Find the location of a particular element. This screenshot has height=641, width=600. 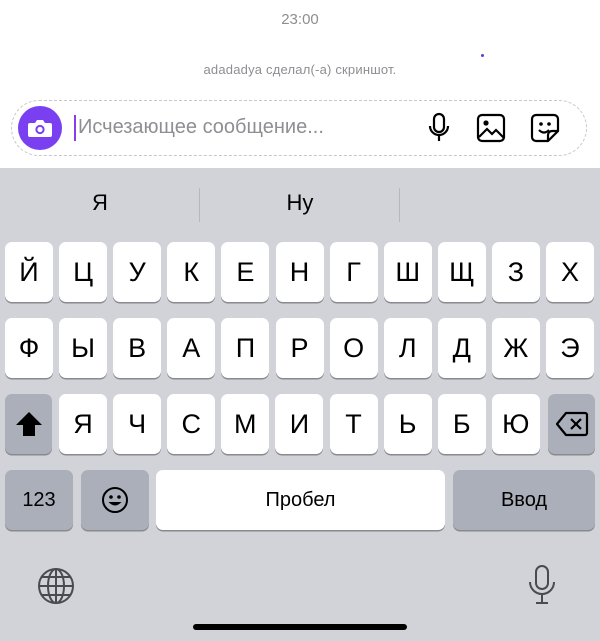

message-timestamp: 23:00 is located at coordinates (300, 19).